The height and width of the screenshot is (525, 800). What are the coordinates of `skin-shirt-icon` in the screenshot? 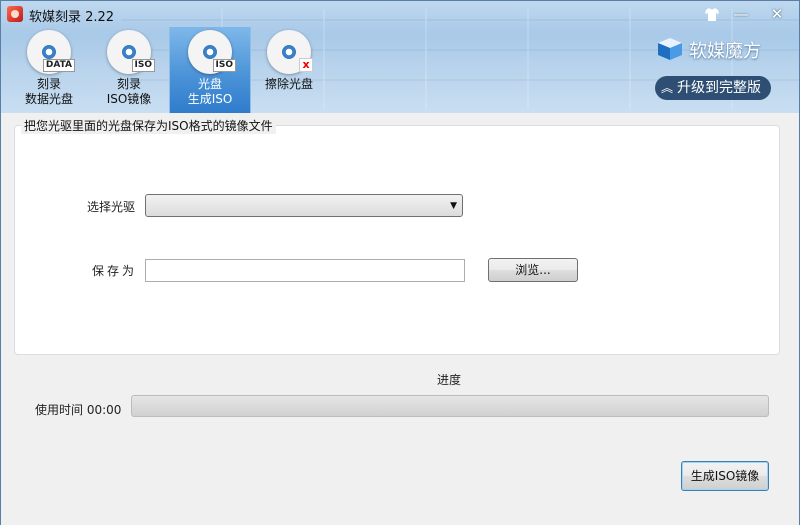 It's located at (712, 14).